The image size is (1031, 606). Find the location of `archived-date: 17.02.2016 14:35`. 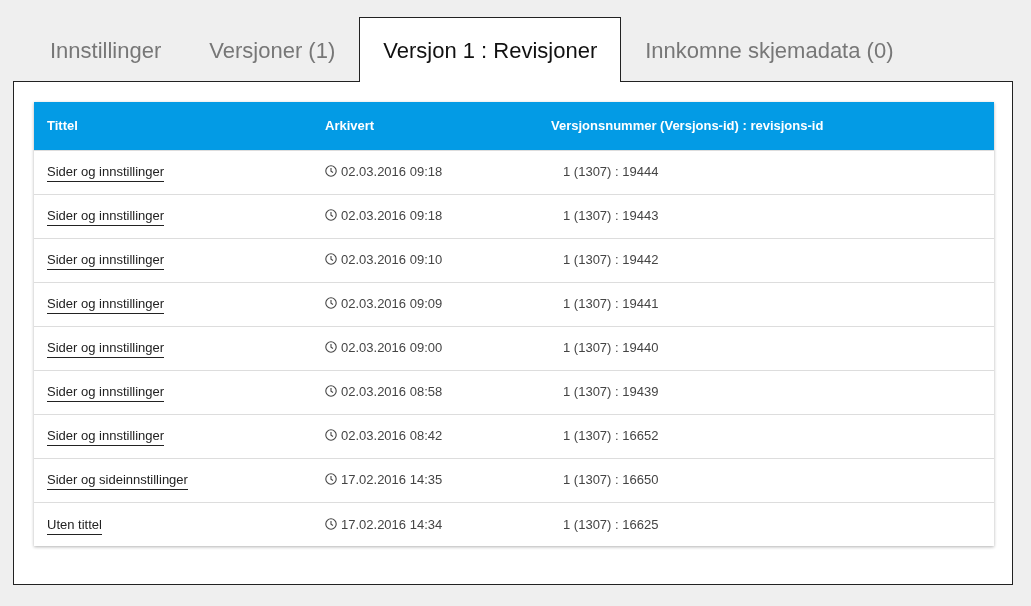

archived-date: 17.02.2016 14:35 is located at coordinates (392, 480).